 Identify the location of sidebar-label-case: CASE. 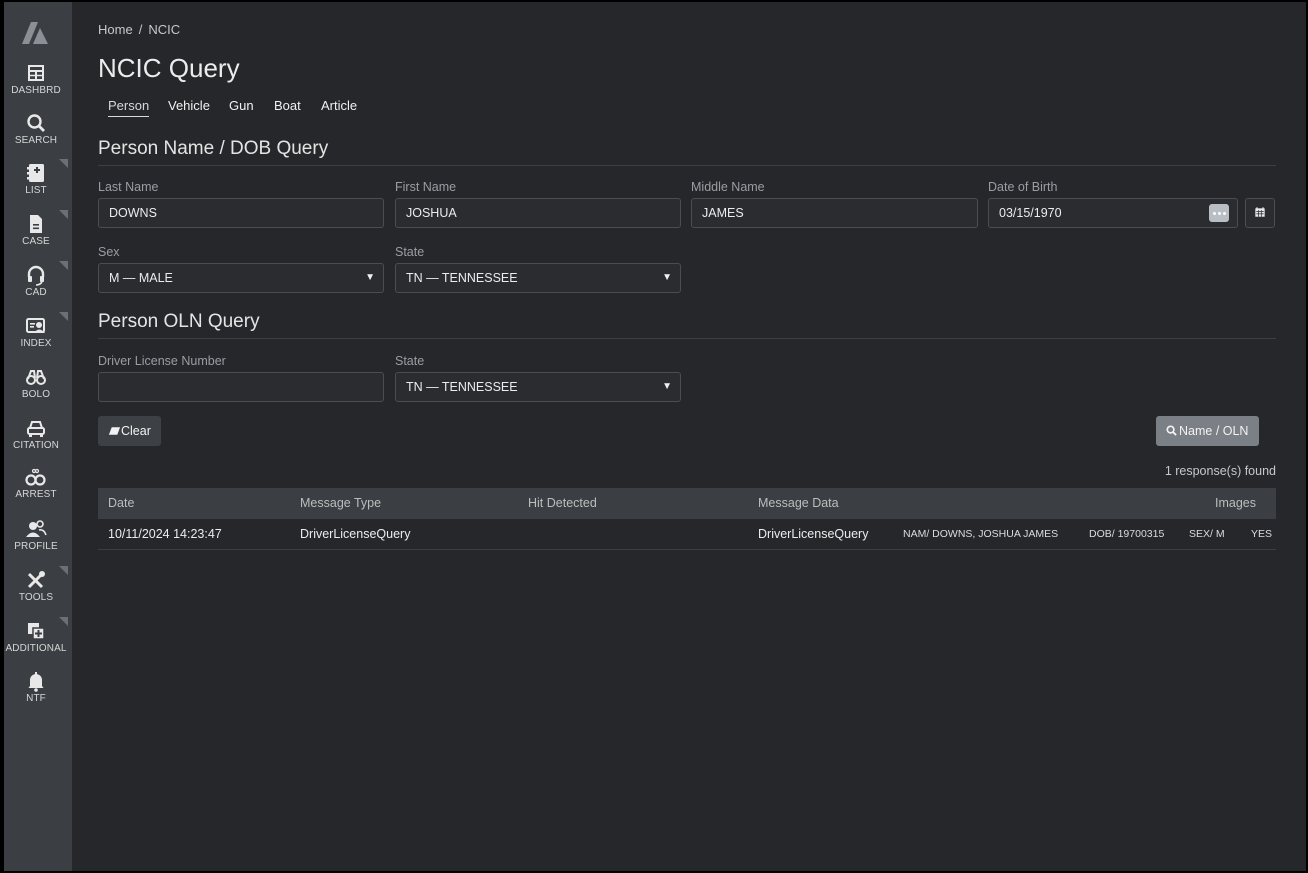
(36, 241).